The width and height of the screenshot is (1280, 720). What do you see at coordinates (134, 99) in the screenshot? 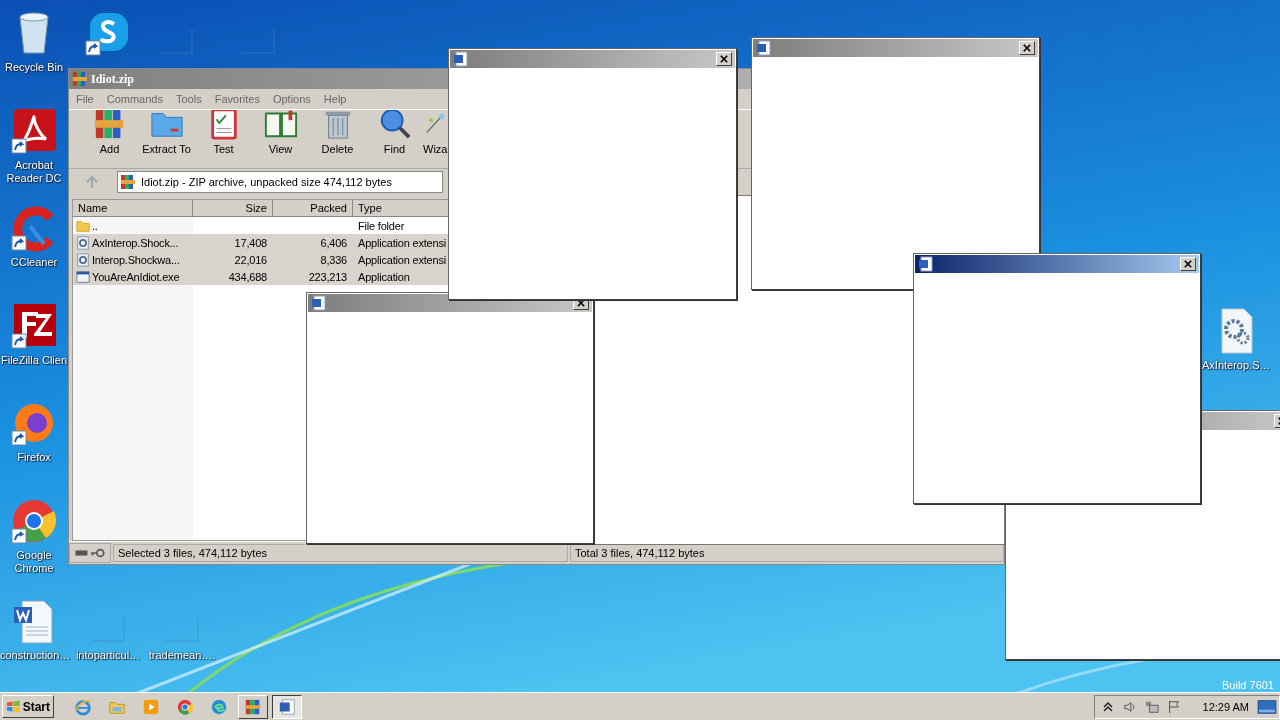
I see `menu-item: Commands` at bounding box center [134, 99].